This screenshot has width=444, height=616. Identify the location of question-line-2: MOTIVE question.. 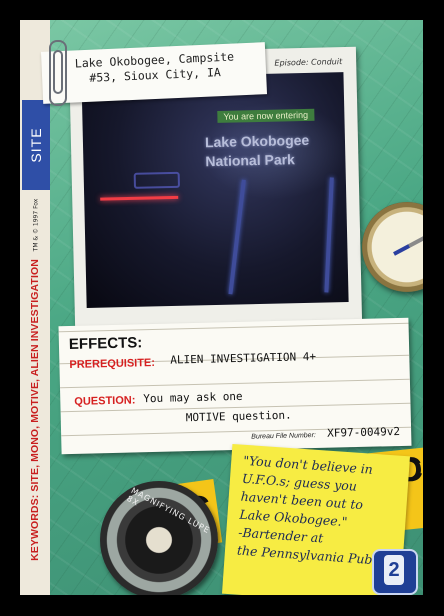
(238, 416).